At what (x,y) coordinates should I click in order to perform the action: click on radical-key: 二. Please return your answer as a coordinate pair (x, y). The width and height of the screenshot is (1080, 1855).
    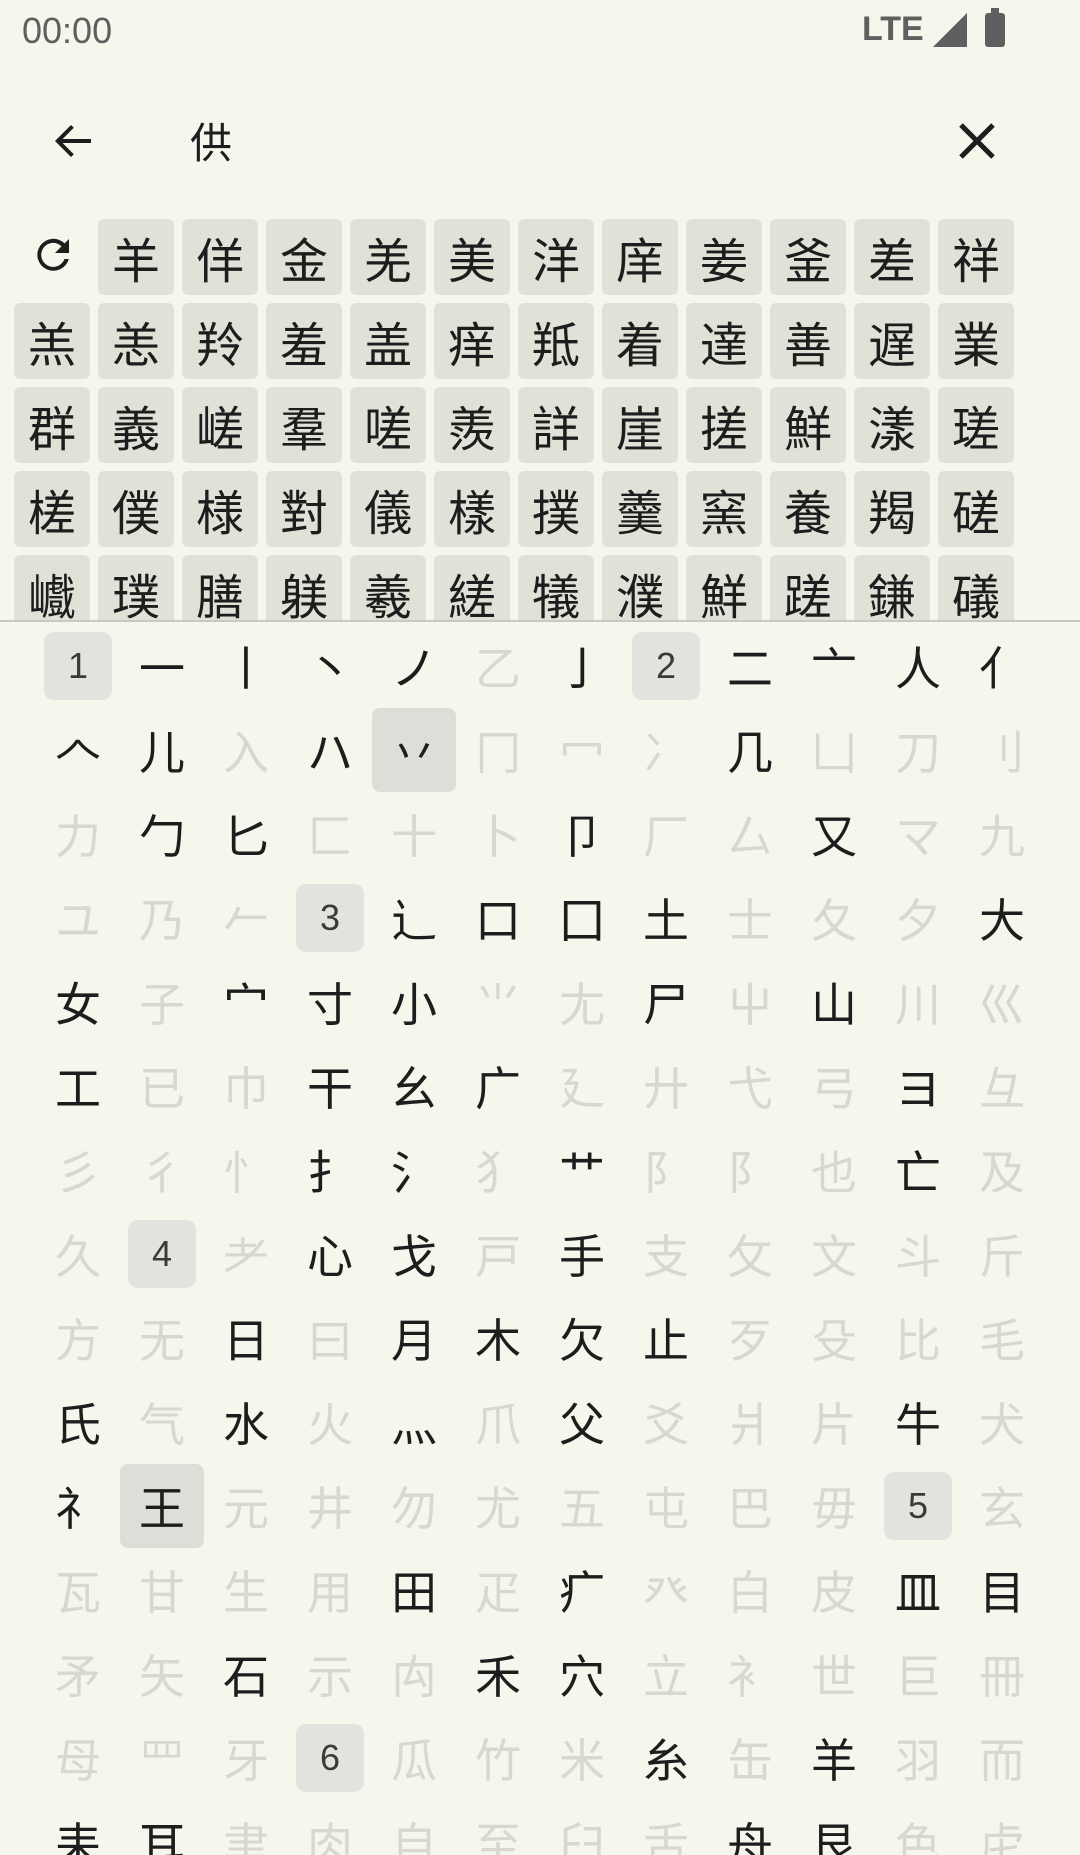
    Looking at the image, I should click on (750, 666).